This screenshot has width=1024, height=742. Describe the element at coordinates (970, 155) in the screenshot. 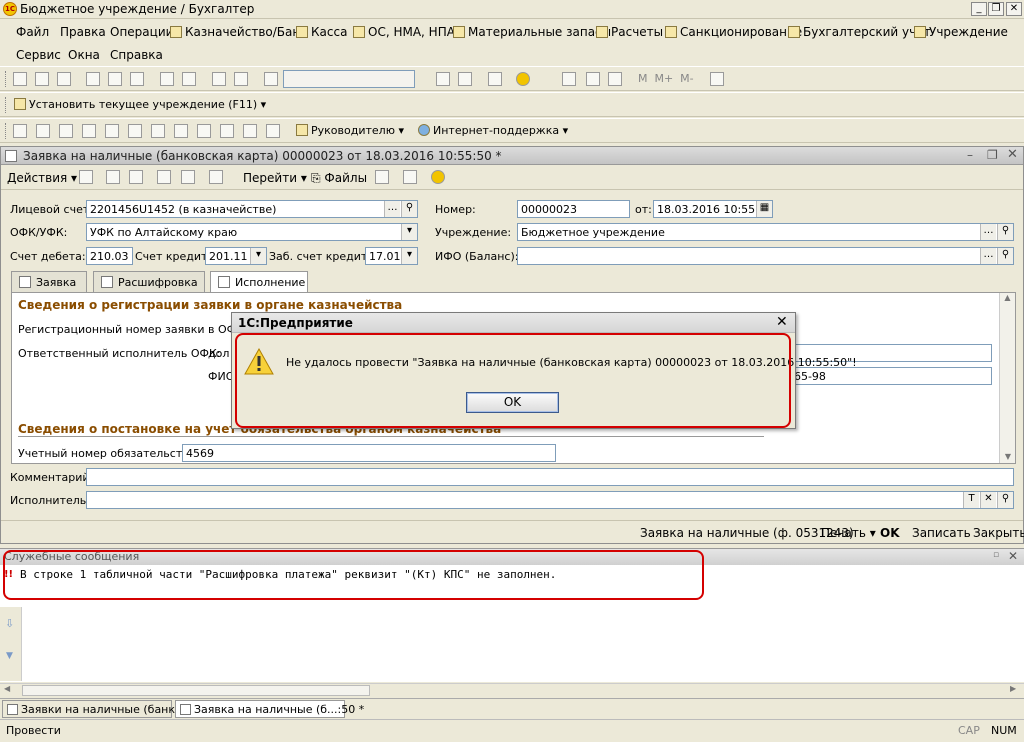

I see `doc-minimize-icon: –` at that location.